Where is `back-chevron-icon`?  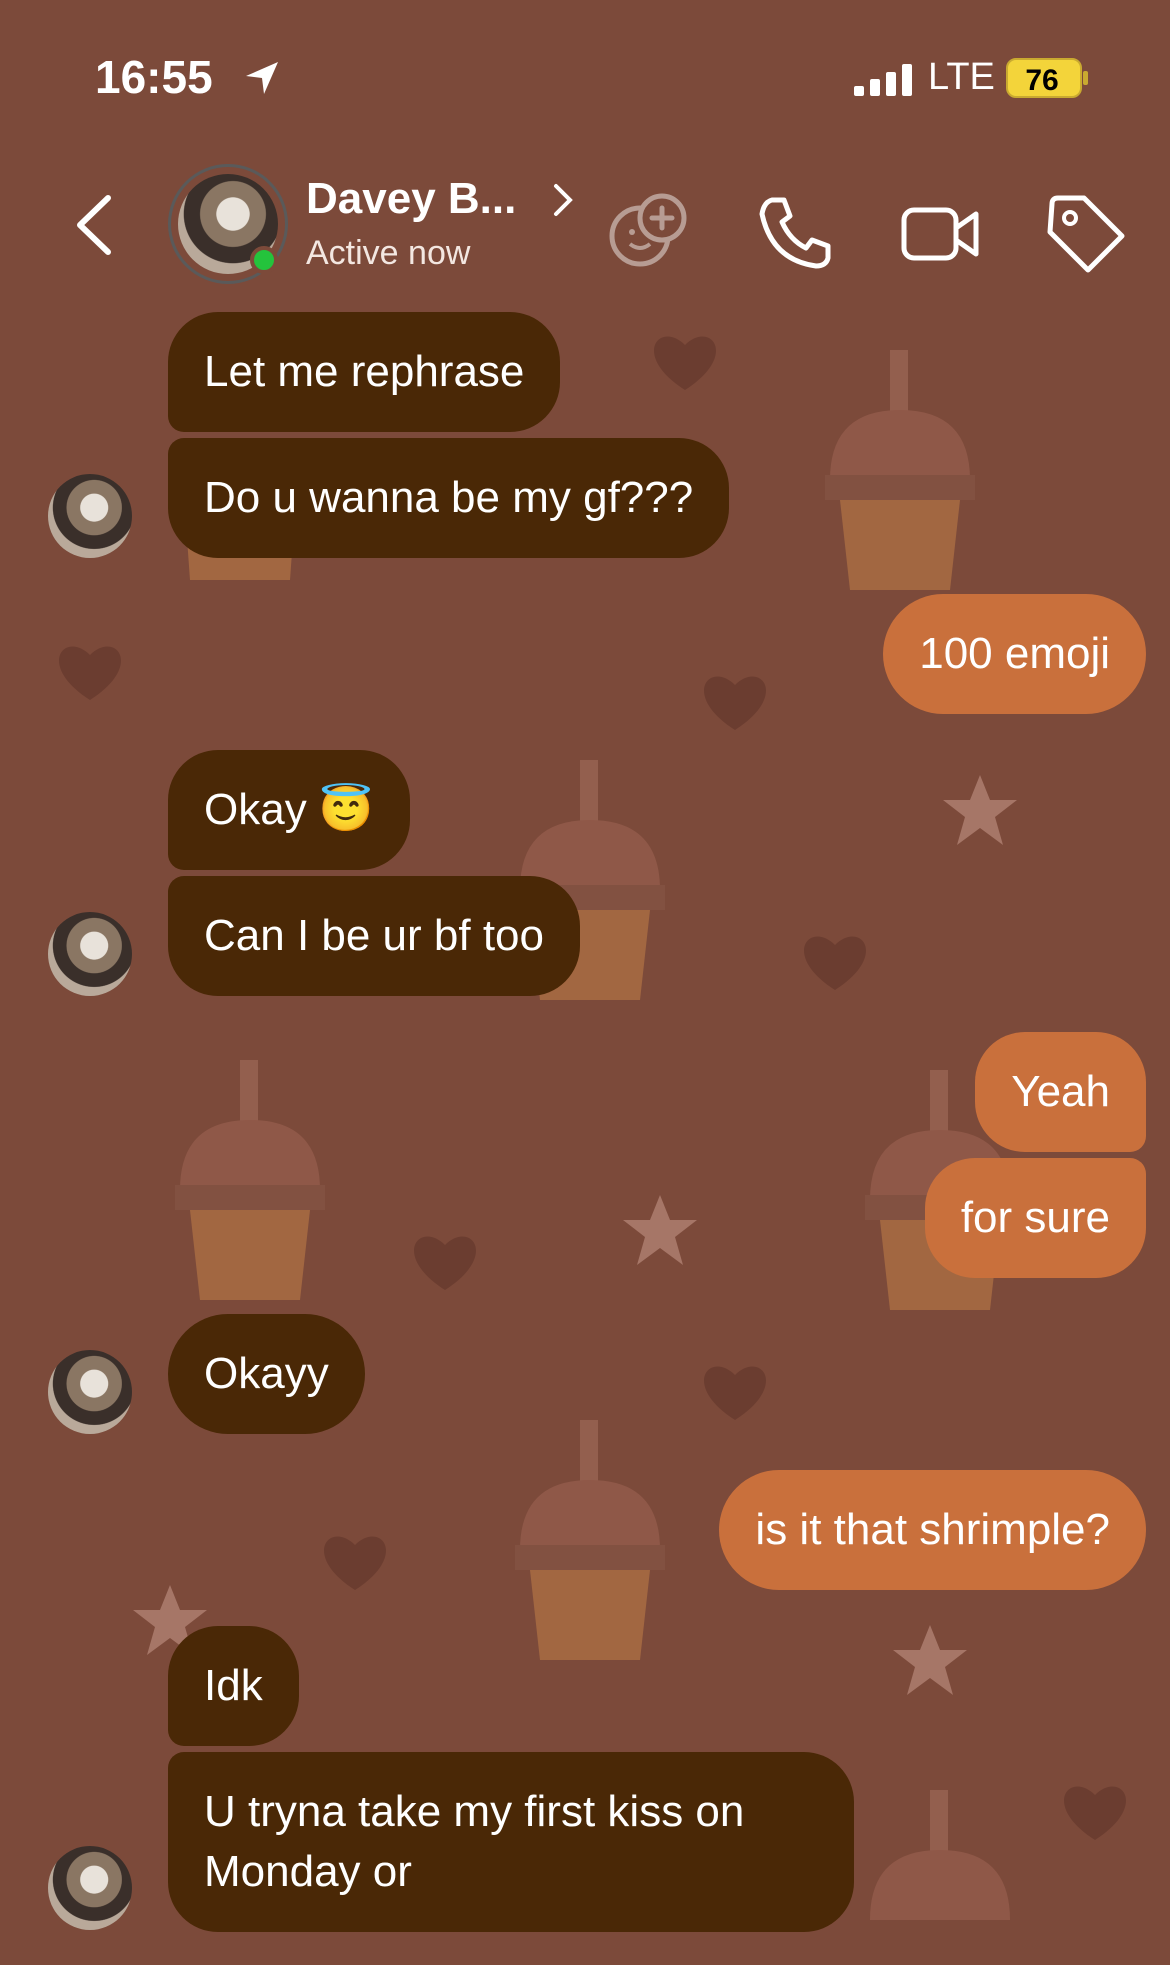 back-chevron-icon is located at coordinates (95, 225).